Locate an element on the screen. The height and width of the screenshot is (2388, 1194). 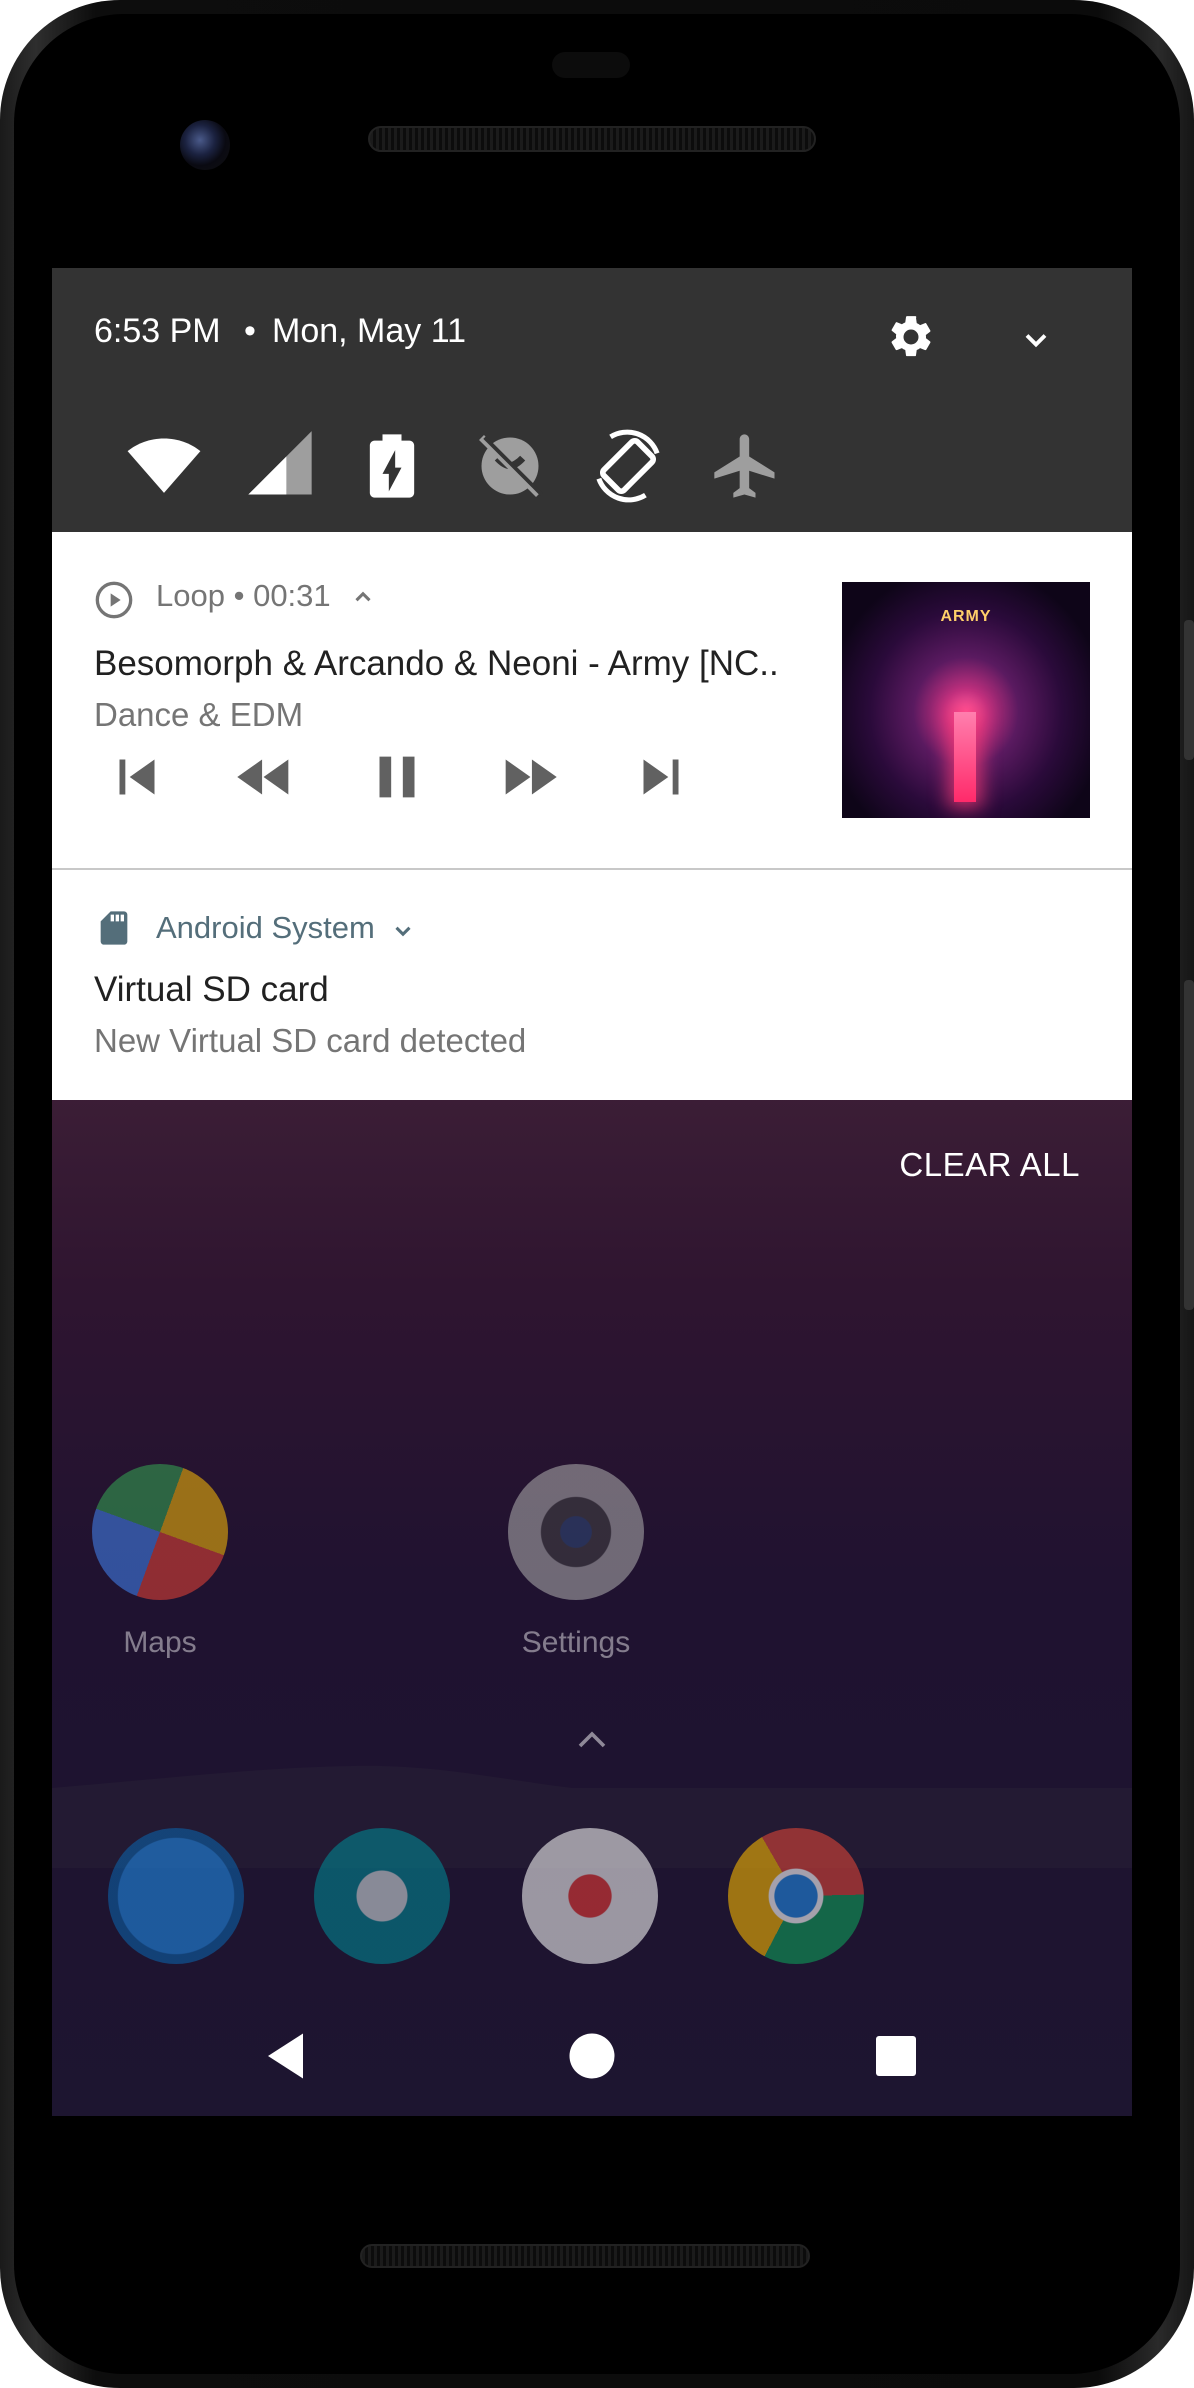
sd-card-icon is located at coordinates (114, 928).